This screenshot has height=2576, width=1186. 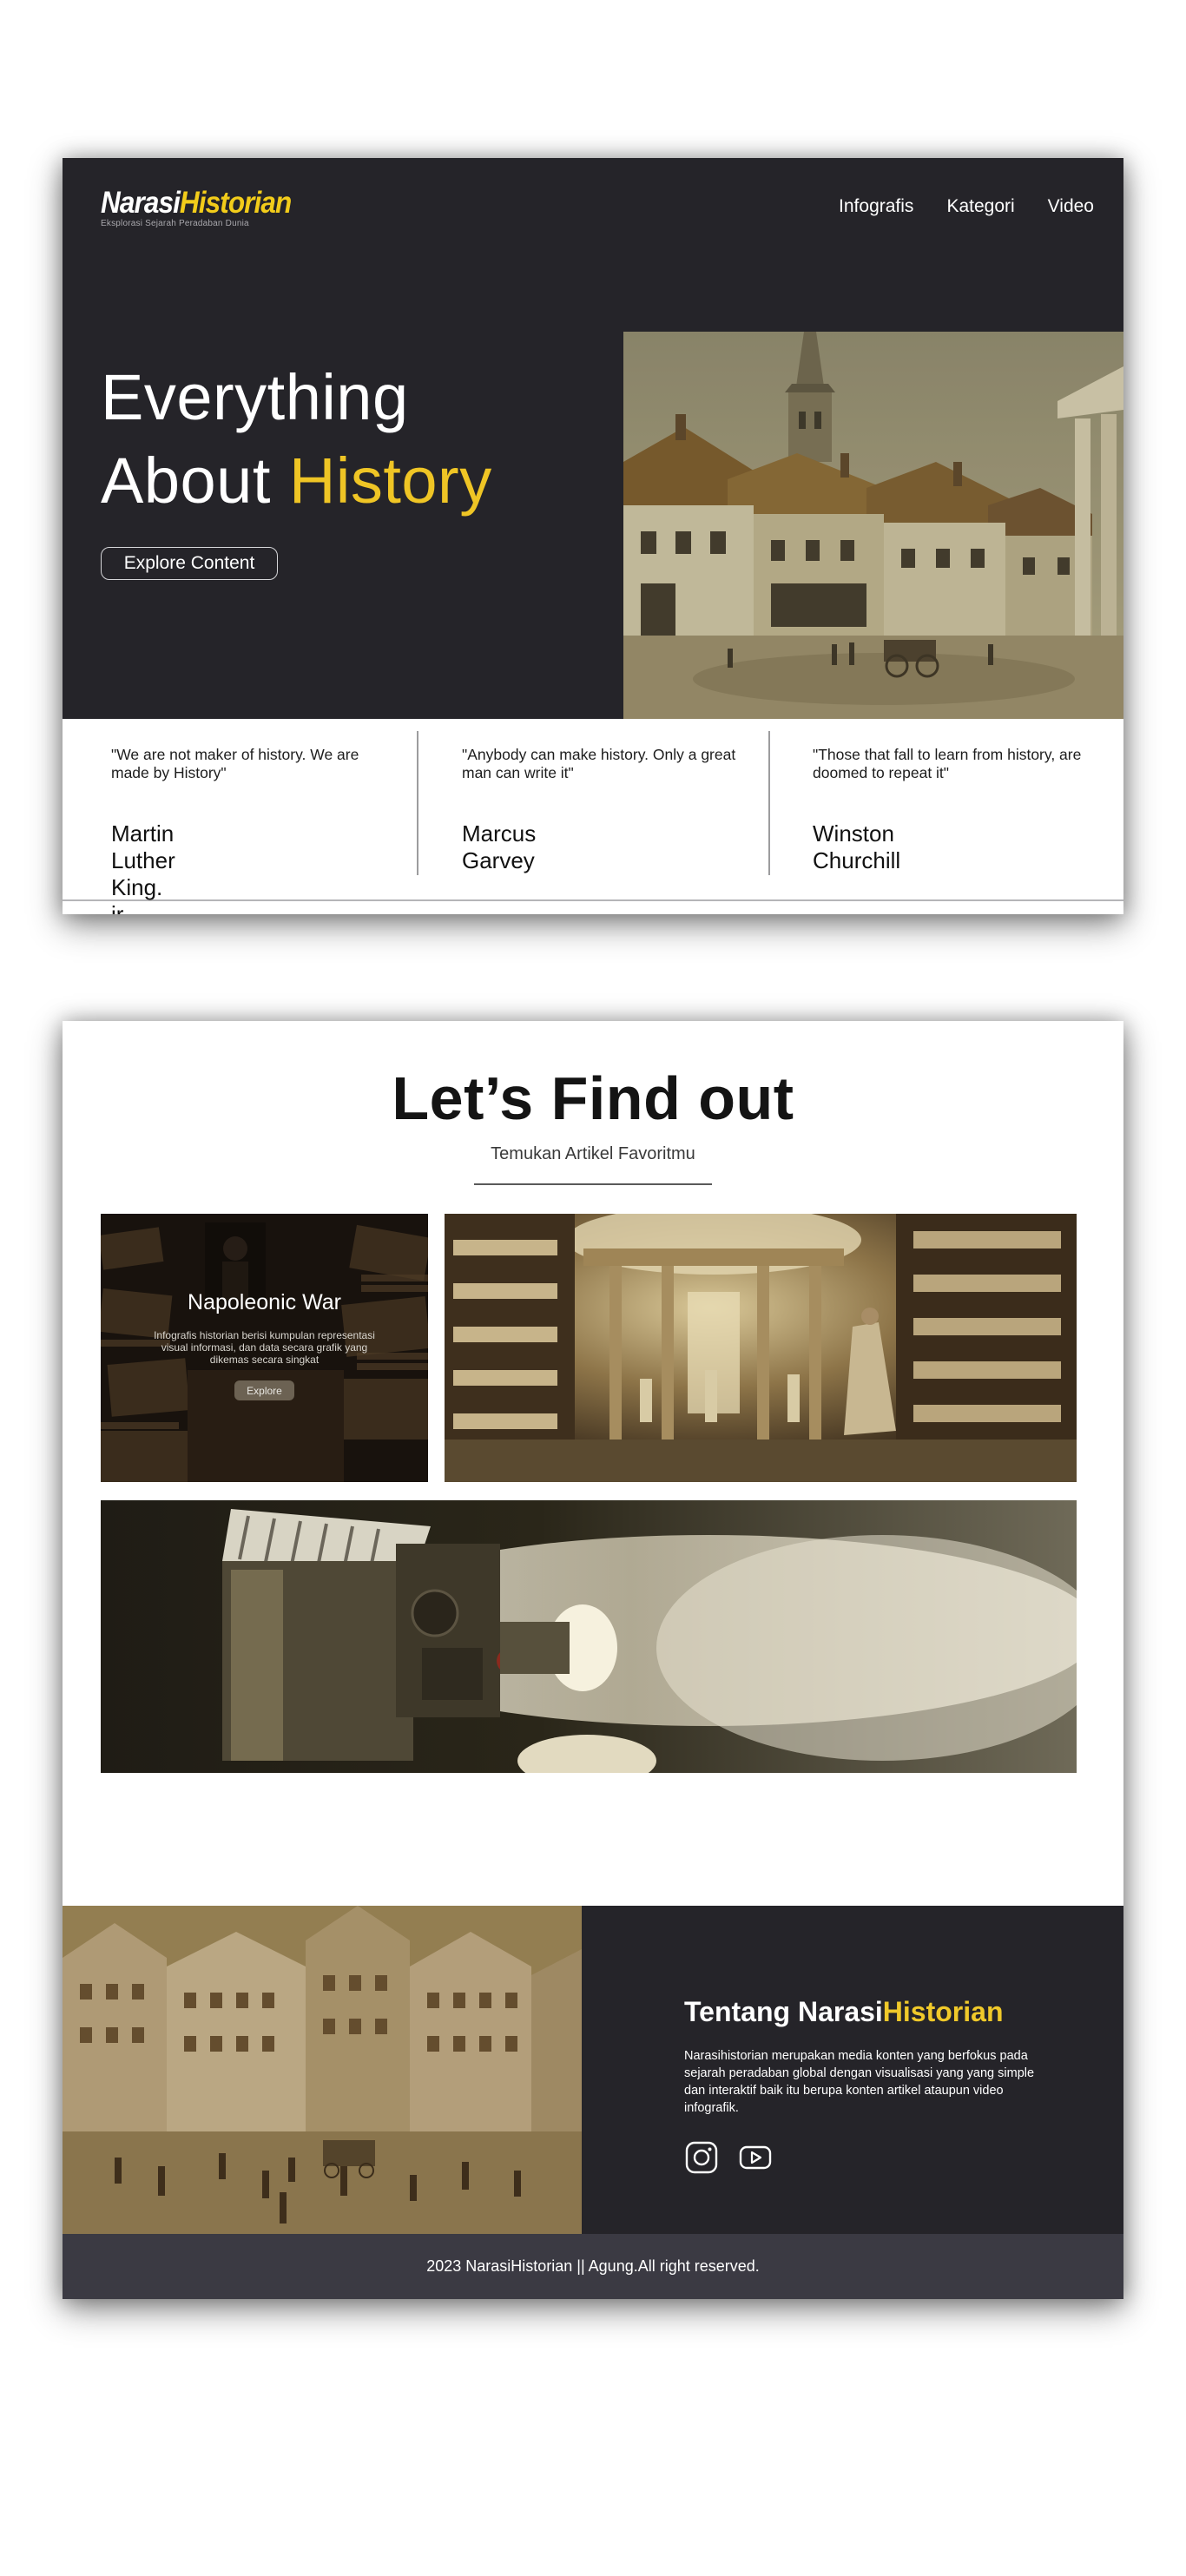 I want to click on video-projector-card, so click(x=589, y=1636).